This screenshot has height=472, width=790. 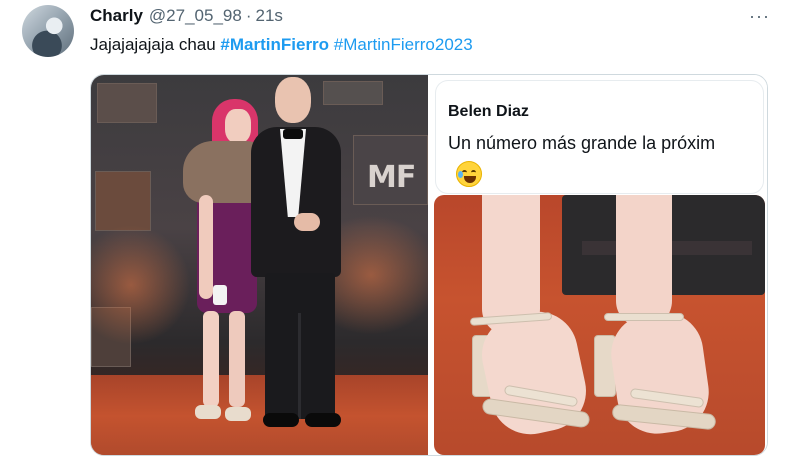 I want to click on background-glow, so click(x=141, y=285).